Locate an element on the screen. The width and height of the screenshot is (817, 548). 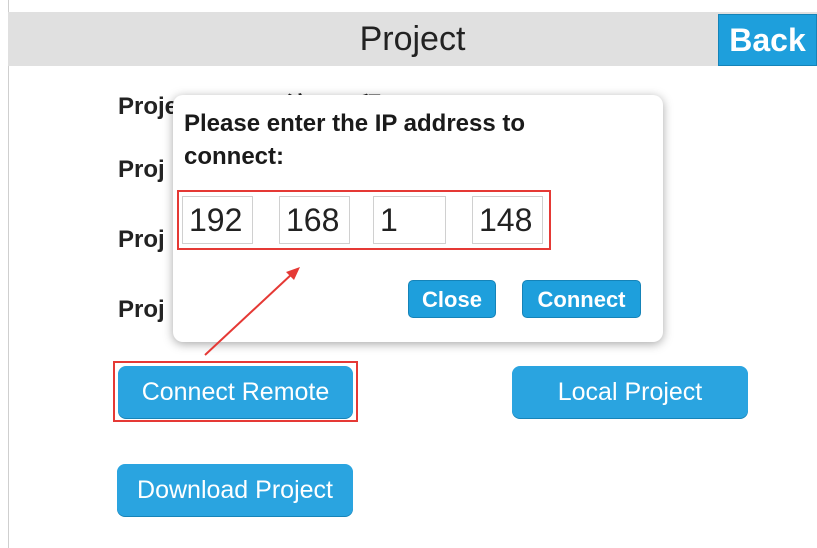
arrow-line is located at coordinates (249, 314).